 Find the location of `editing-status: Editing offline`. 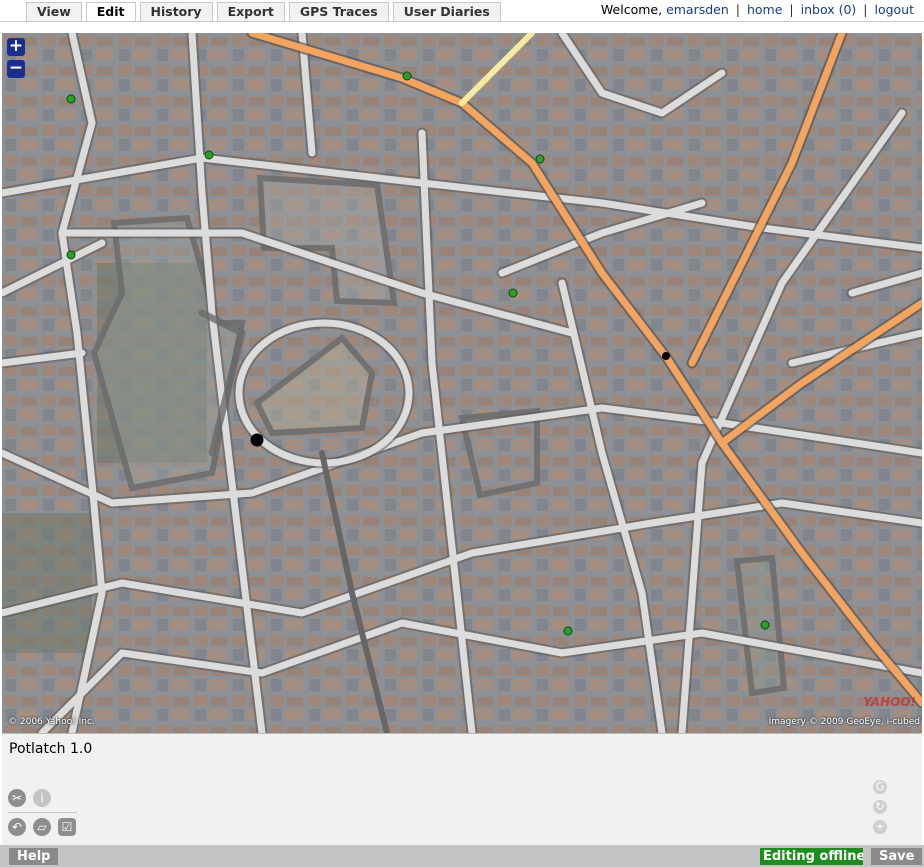

editing-status: Editing offline is located at coordinates (811, 856).